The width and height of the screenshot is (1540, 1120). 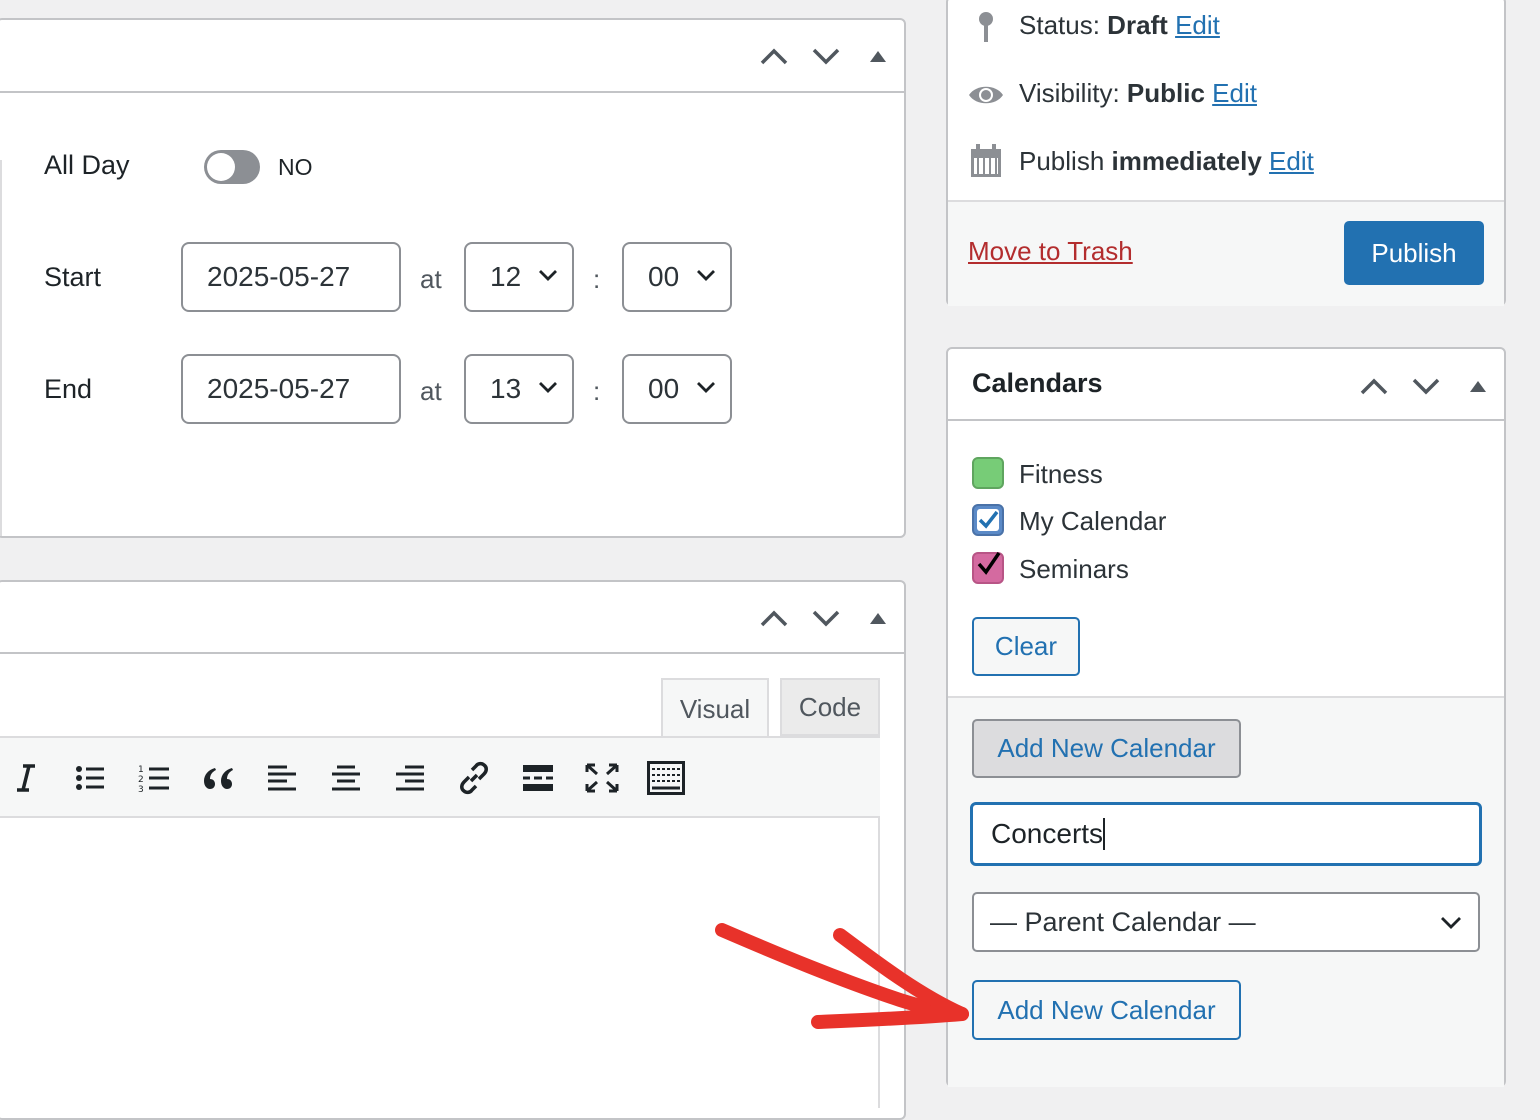 What do you see at coordinates (431, 391) in the screenshot?
I see `end-at-text: at` at bounding box center [431, 391].